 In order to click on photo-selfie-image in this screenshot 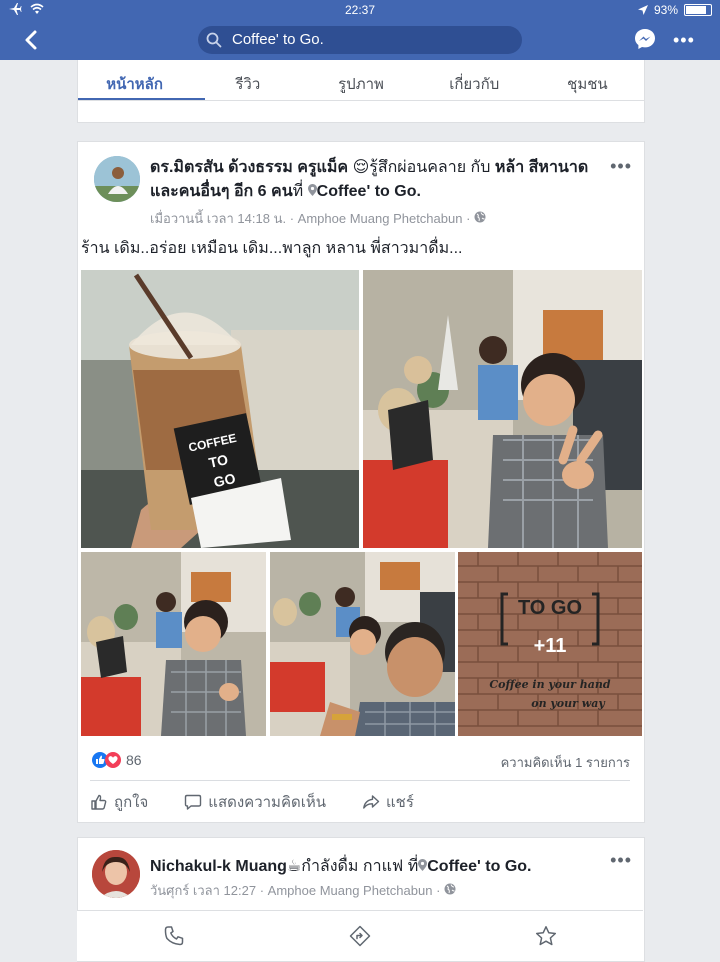, I will do `click(362, 644)`.